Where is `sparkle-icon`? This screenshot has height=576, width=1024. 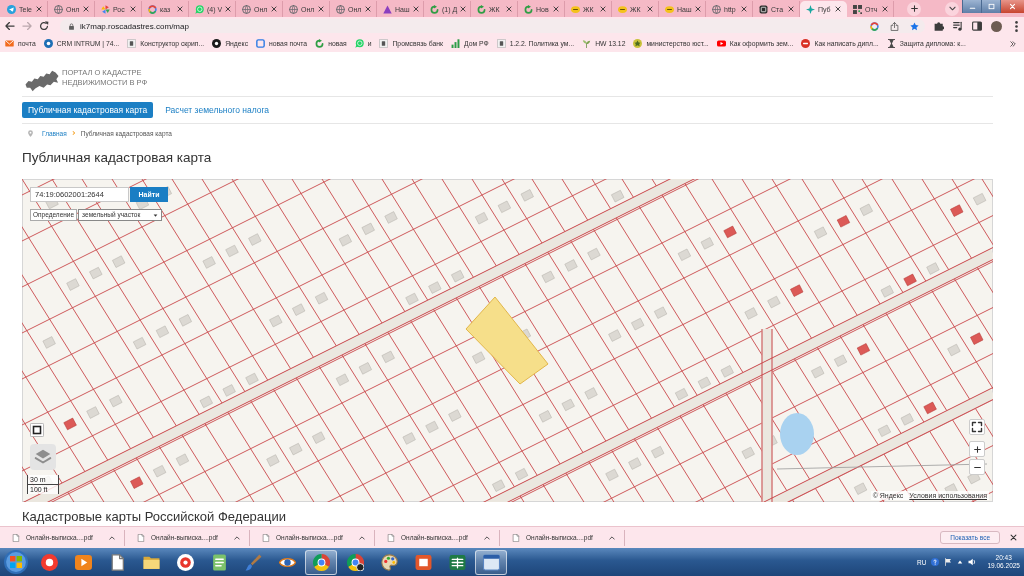 sparkle-icon is located at coordinates (810, 9).